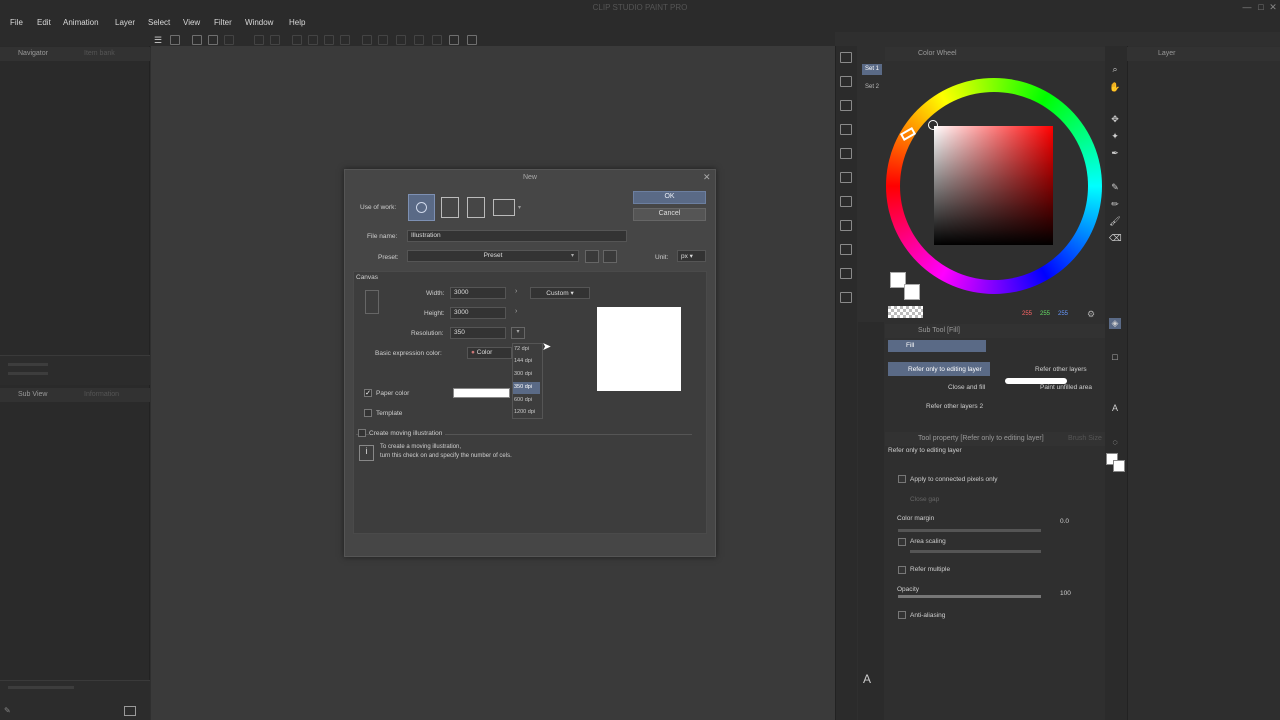 Image resolution: width=1280 pixels, height=720 pixels. I want to click on fill-tool-icon: ◈, so click(1115, 323).